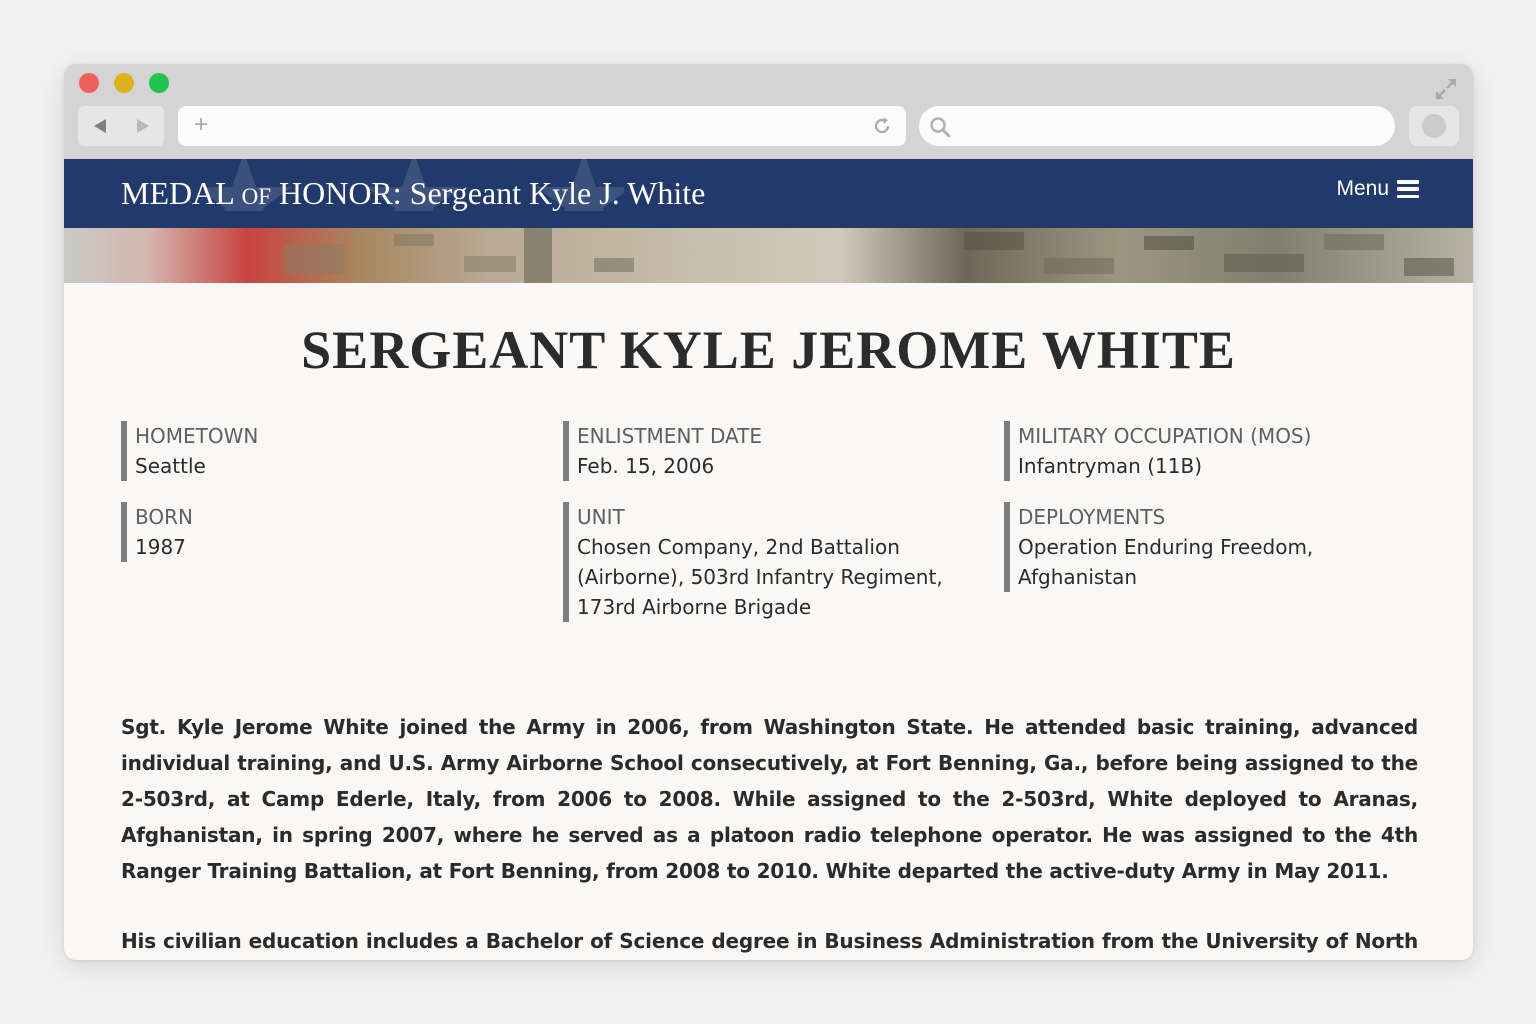 The height and width of the screenshot is (1024, 1536). What do you see at coordinates (256, 196) in the screenshot?
I see `site-title-of: OF` at bounding box center [256, 196].